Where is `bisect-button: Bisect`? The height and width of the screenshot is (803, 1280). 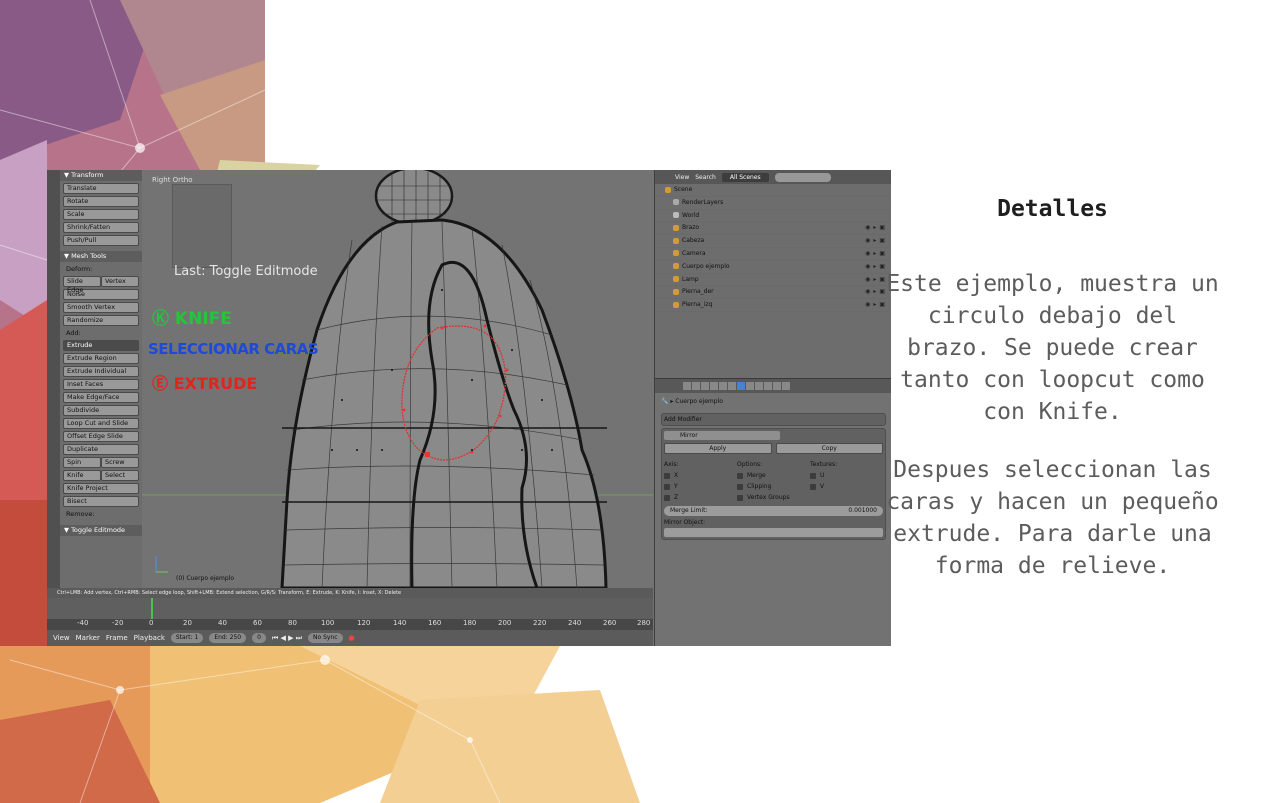 bisect-button: Bisect is located at coordinates (101, 501).